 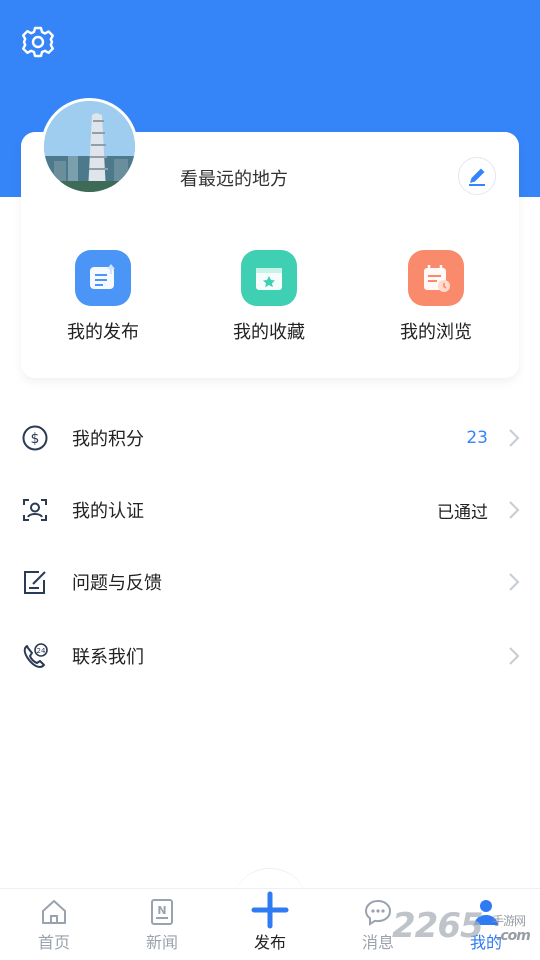 I want to click on menu-row-verification: 我的认证 已通过, so click(x=270, y=510).